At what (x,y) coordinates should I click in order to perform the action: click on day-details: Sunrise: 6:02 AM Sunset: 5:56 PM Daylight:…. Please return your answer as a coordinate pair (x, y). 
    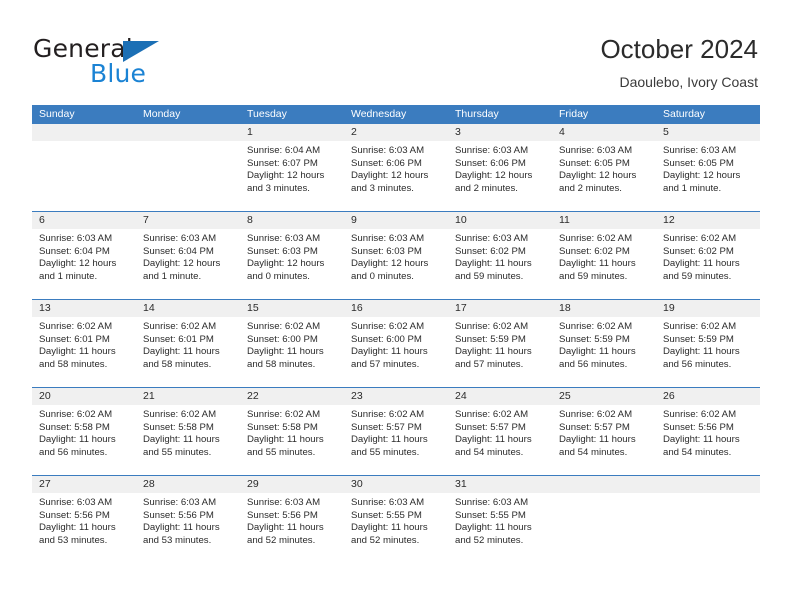
    Looking at the image, I should click on (708, 440).